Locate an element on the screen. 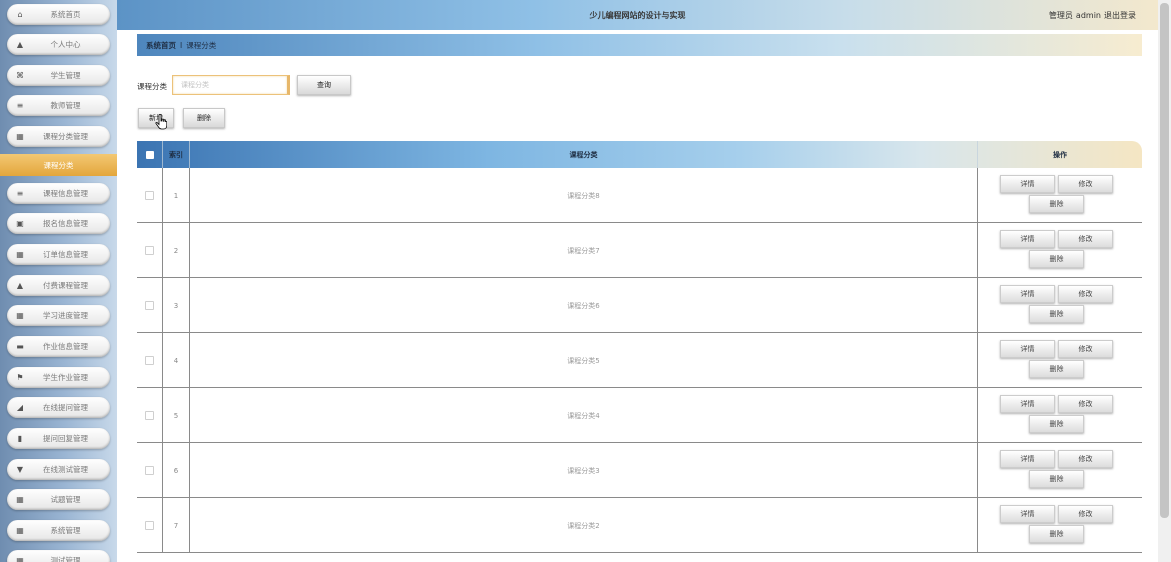 This screenshot has width=1171, height=562. sidebar-item-2: ⌘ 学生管理 is located at coordinates (58, 75).